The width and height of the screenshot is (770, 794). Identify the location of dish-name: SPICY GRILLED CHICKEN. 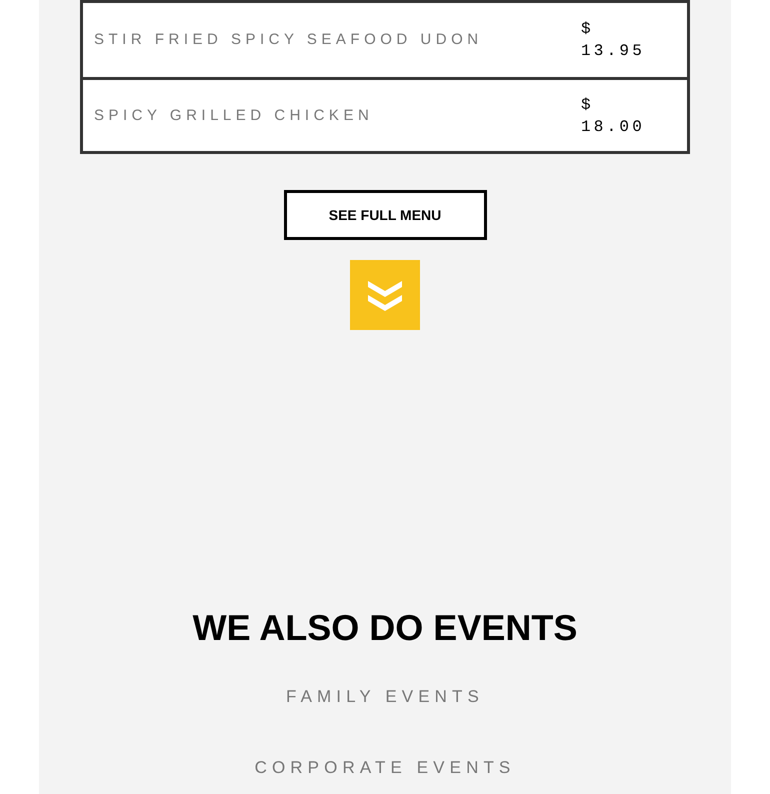
(234, 115).